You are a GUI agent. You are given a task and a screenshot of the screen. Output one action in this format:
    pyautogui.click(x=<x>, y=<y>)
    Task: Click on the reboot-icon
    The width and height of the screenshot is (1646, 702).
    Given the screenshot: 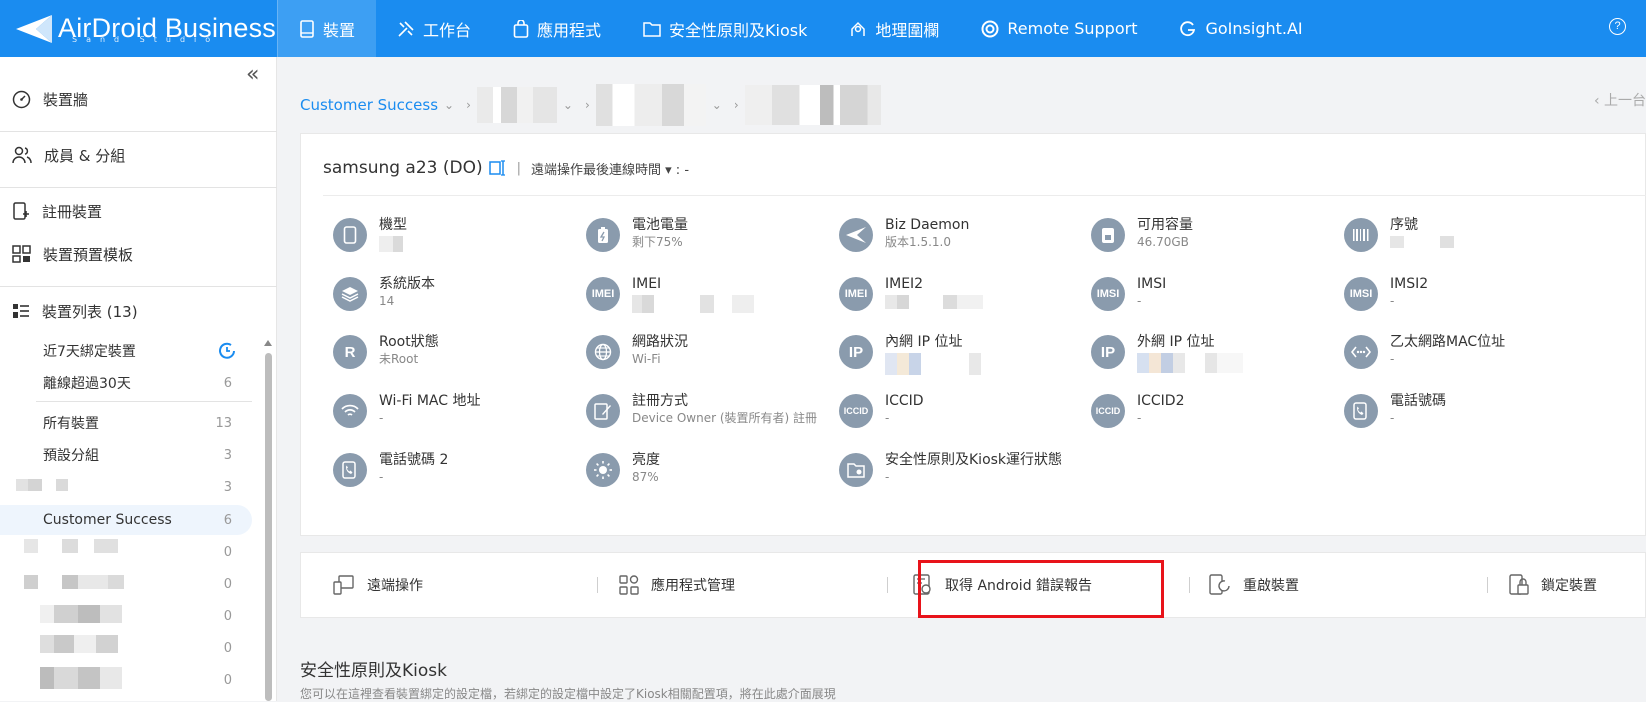 What is the action you would take?
    pyautogui.click(x=1219, y=584)
    